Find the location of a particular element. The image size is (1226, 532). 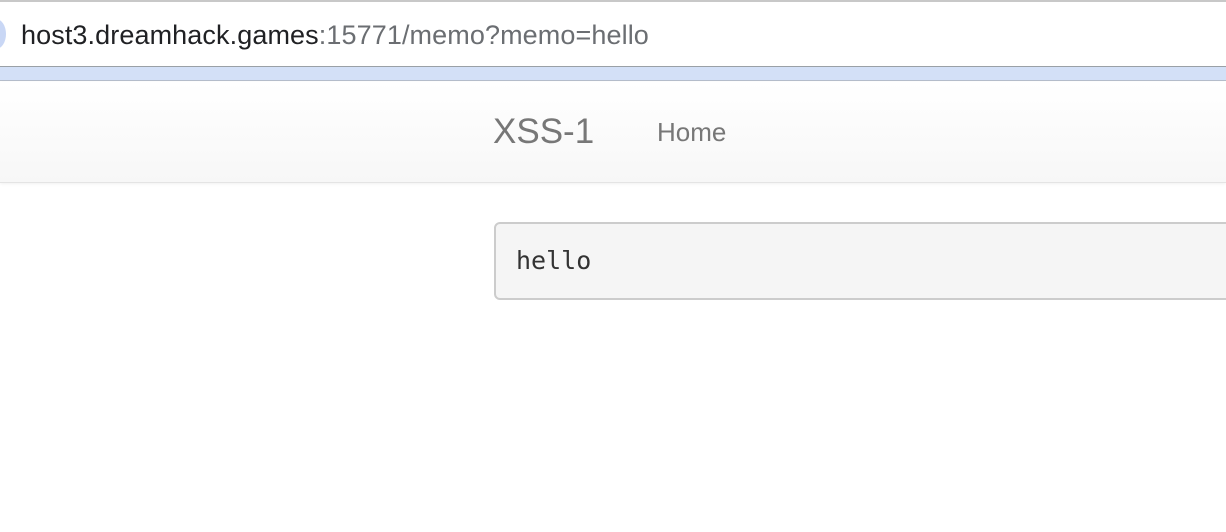

site-info-icon is located at coordinates (3, 34).